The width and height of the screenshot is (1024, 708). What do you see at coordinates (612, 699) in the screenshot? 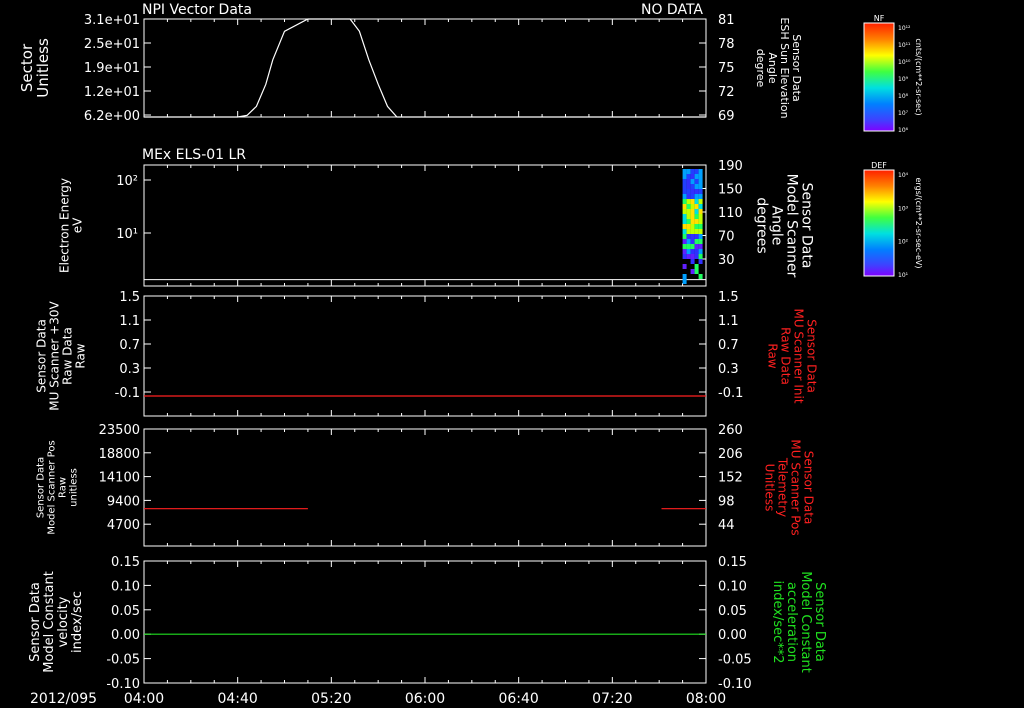
I see `x-tick-label: 07:20` at bounding box center [612, 699].